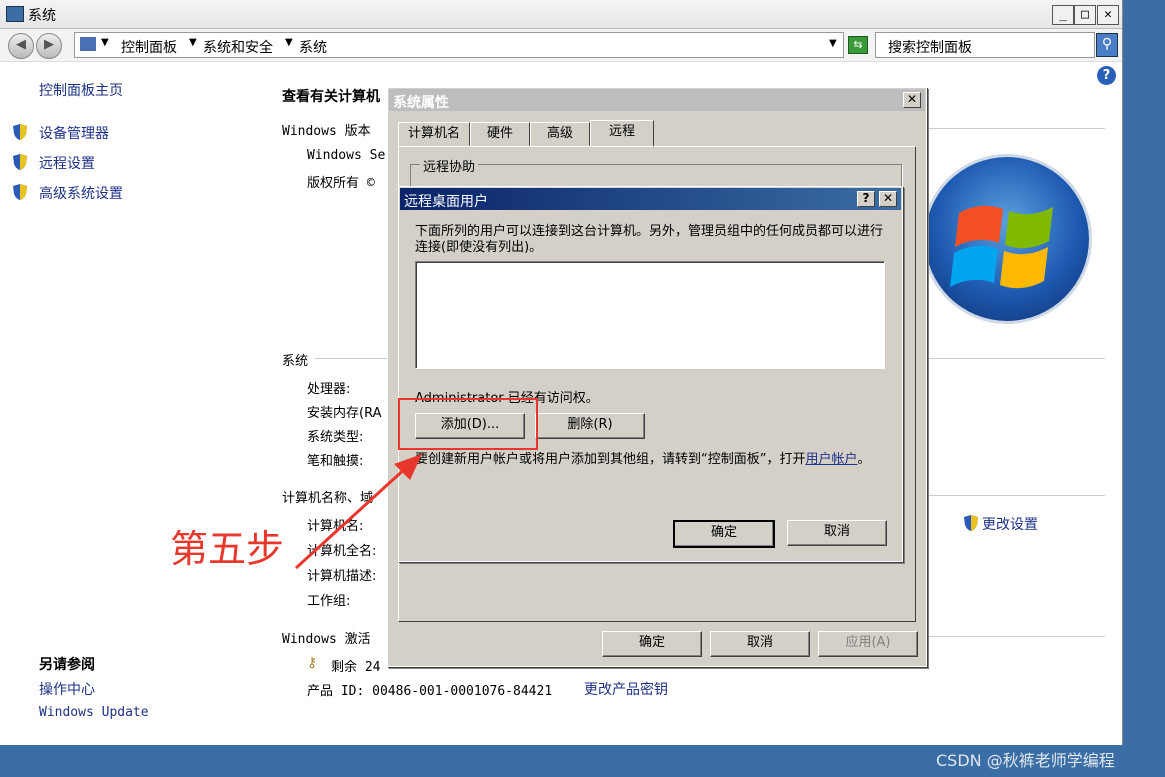 This screenshot has width=1165, height=777. Describe the element at coordinates (81, 90) in the screenshot. I see `sidebar-home-link: 控制面板主页` at that location.